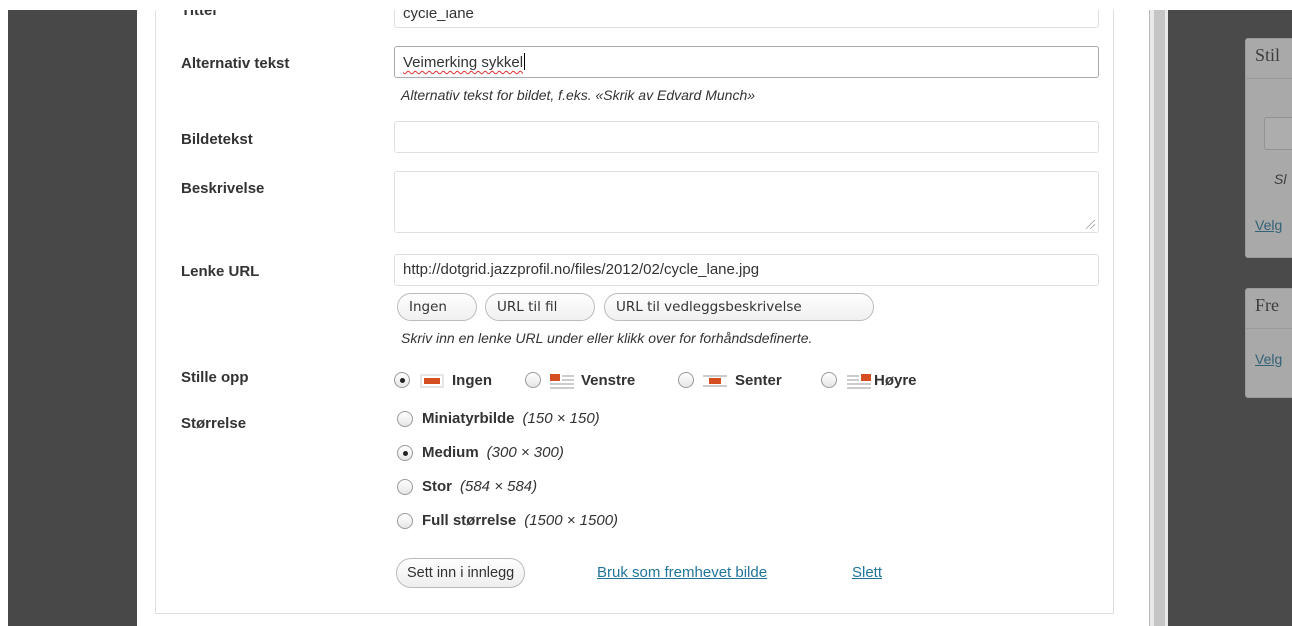 This screenshot has width=1292, height=626. I want to click on alt-text-label: Alternativ tekst, so click(235, 63).